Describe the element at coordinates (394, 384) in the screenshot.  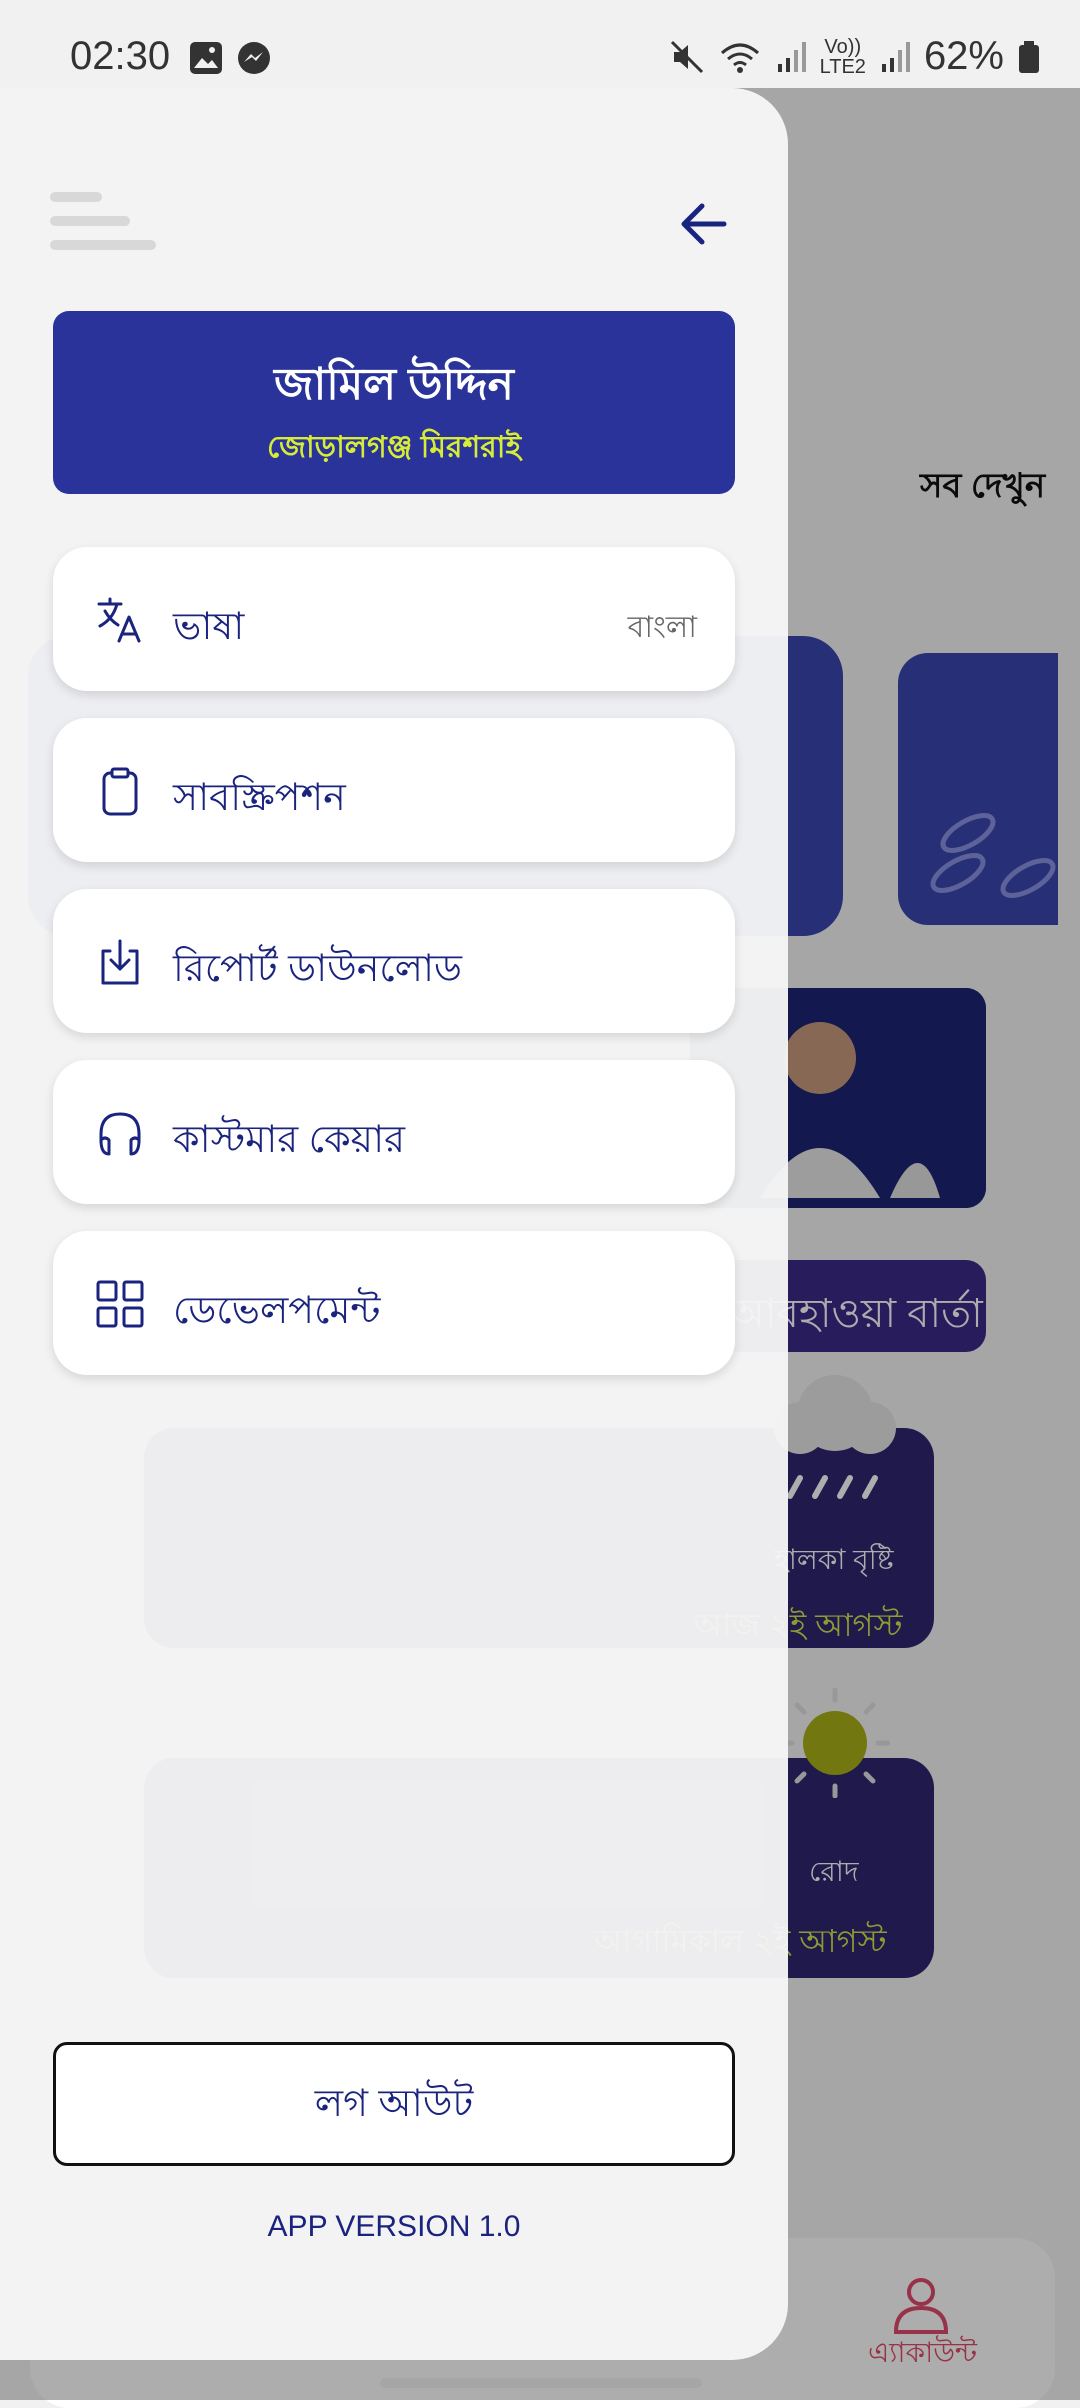
I see `profile-name: জামিল উদ্দিন` at that location.